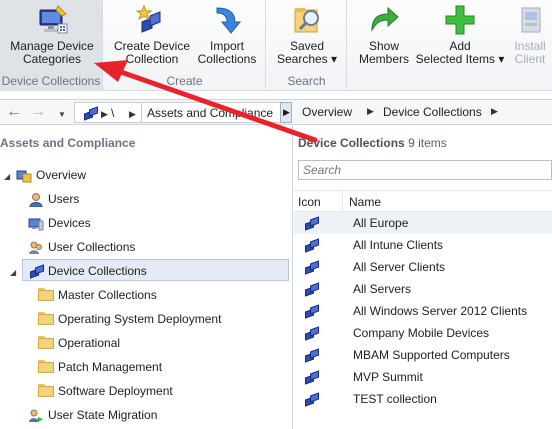  What do you see at coordinates (68, 143) in the screenshot?
I see `pane-header: Assets and Compliance` at bounding box center [68, 143].